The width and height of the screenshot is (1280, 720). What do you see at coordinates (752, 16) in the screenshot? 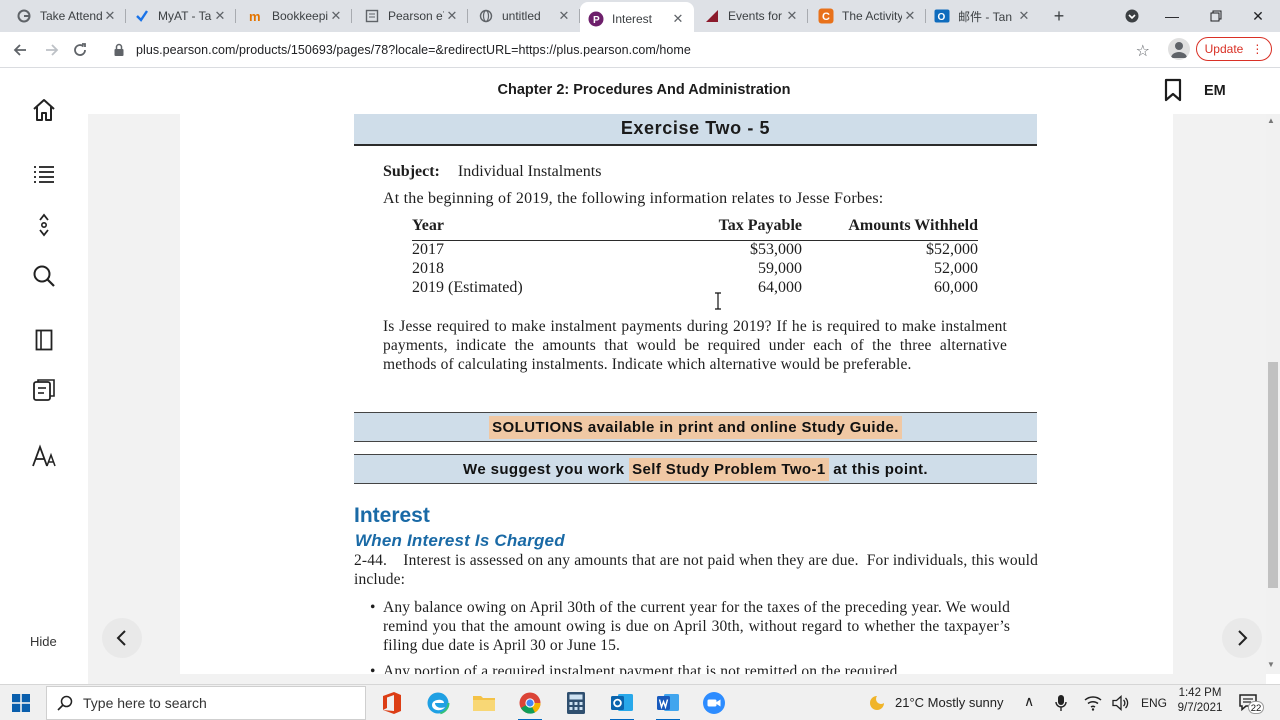
I see `tab-events: Events for ✕` at bounding box center [752, 16].